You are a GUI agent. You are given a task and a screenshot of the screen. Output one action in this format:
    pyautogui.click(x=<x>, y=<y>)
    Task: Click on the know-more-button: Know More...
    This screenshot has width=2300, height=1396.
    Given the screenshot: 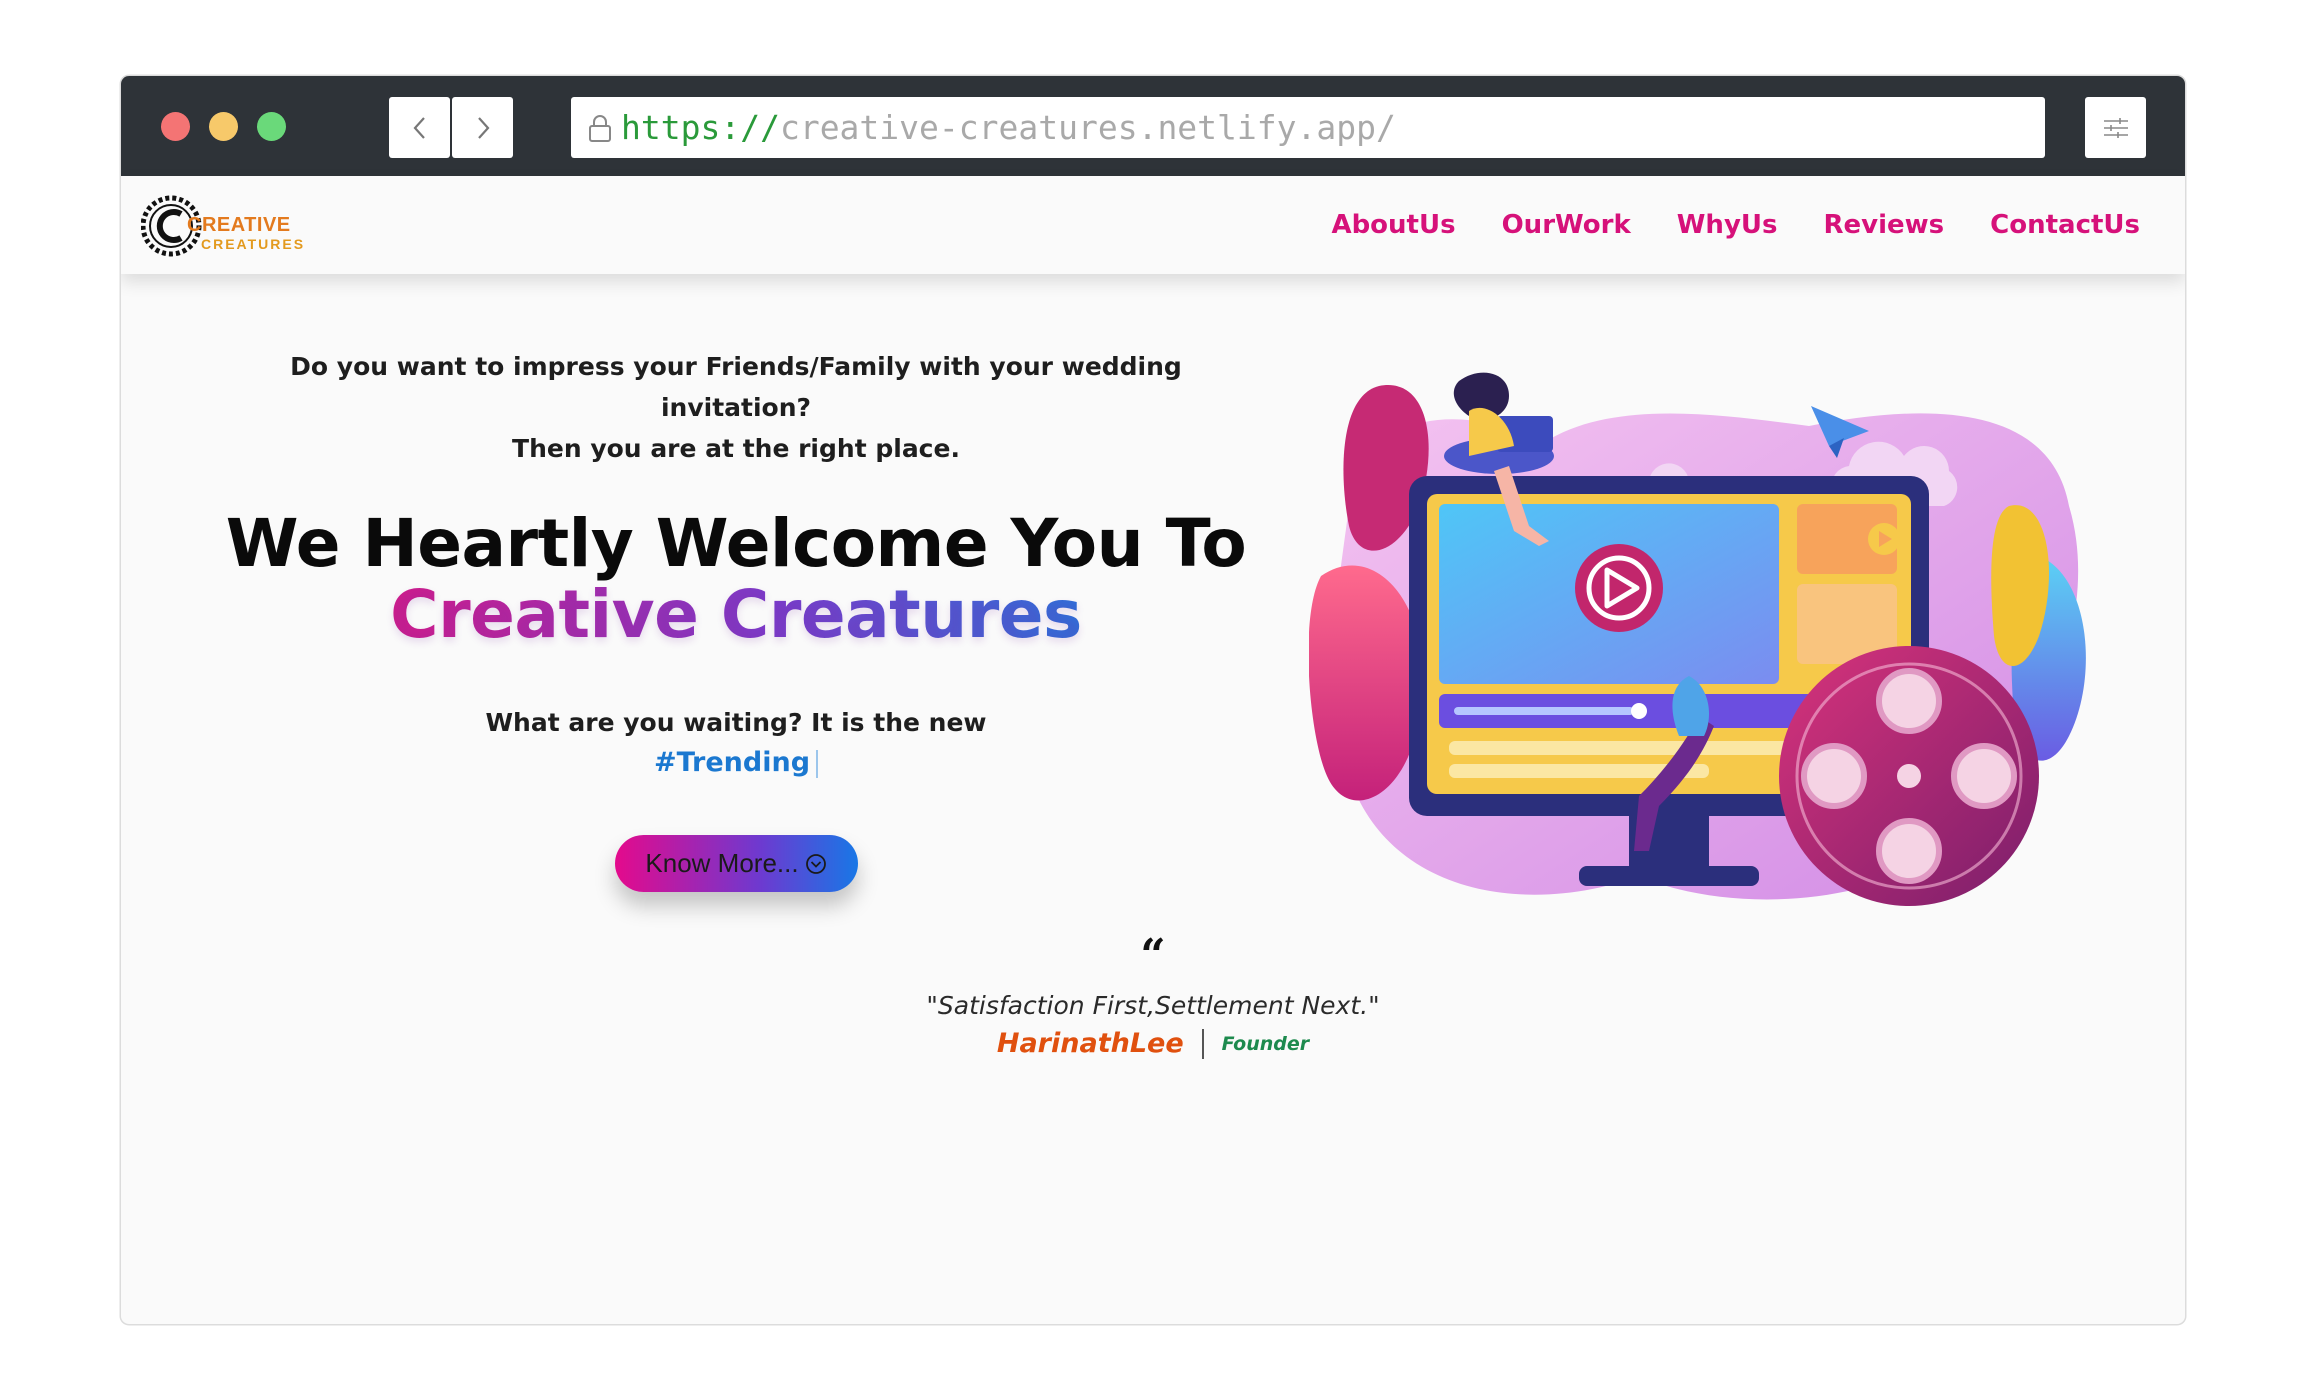 What is the action you would take?
    pyautogui.click(x=736, y=863)
    